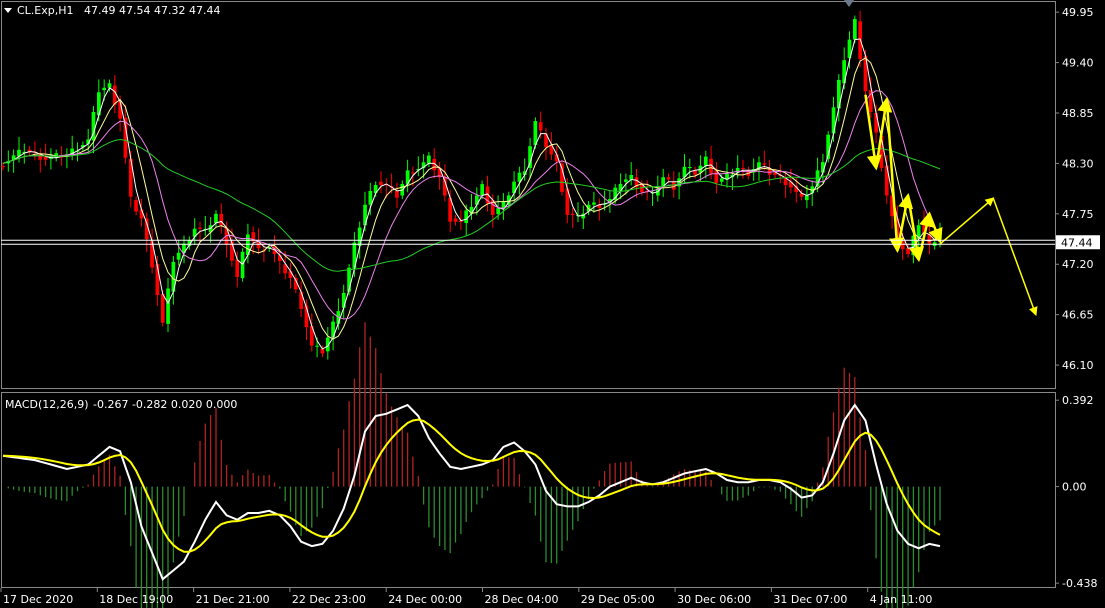 This screenshot has height=608, width=1105. Describe the element at coordinates (136, 599) in the screenshot. I see `time-tick-label: 18 Dec 19:00` at that location.